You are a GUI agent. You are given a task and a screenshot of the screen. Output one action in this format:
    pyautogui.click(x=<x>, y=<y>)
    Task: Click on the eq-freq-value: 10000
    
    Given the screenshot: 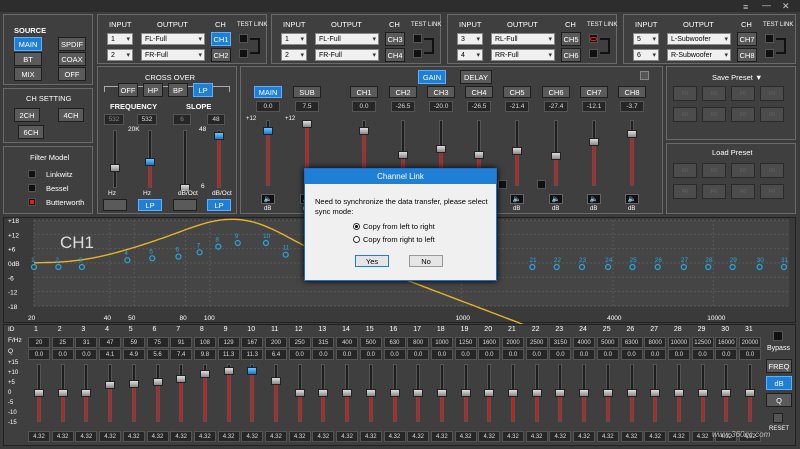 What is the action you would take?
    pyautogui.click(x=678, y=342)
    